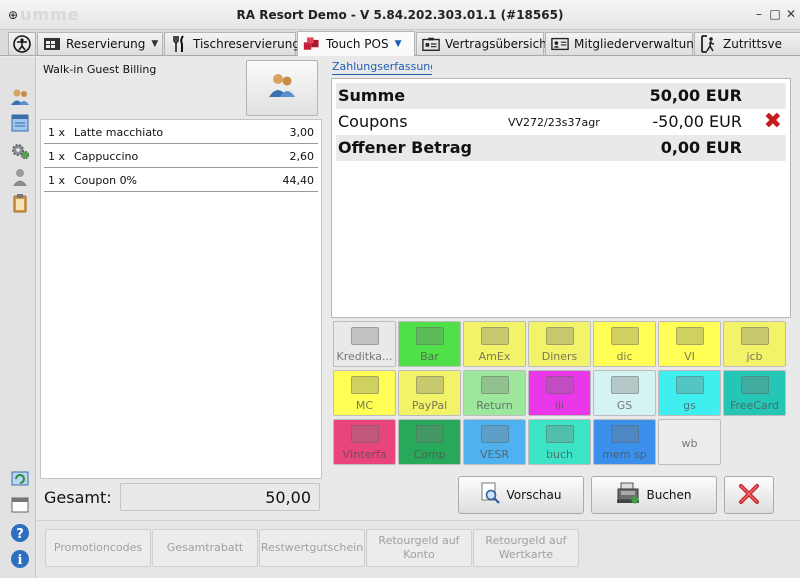 The height and width of the screenshot is (578, 800). I want to click on tab-zutrittsverwaltung: Zutrittsve, so click(747, 43).